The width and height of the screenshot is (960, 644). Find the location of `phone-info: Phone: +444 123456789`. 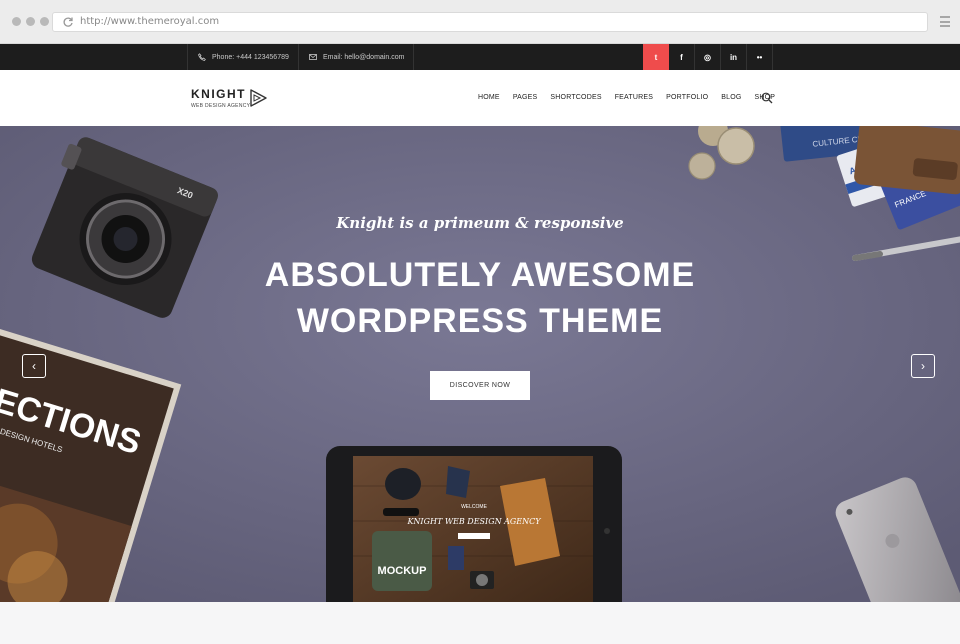

phone-info: Phone: +444 123456789 is located at coordinates (242, 57).